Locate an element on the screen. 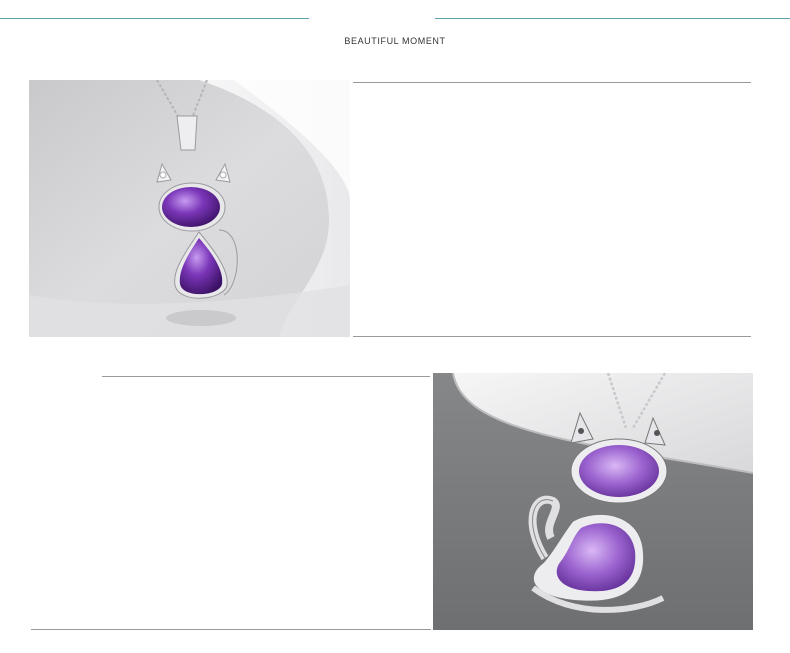 This screenshot has width=790, height=653. header-line-left is located at coordinates (154, 18).